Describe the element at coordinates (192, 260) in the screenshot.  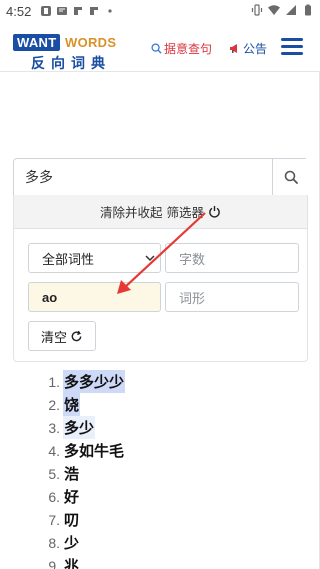
I see `word-count-placeholder: 字数` at that location.